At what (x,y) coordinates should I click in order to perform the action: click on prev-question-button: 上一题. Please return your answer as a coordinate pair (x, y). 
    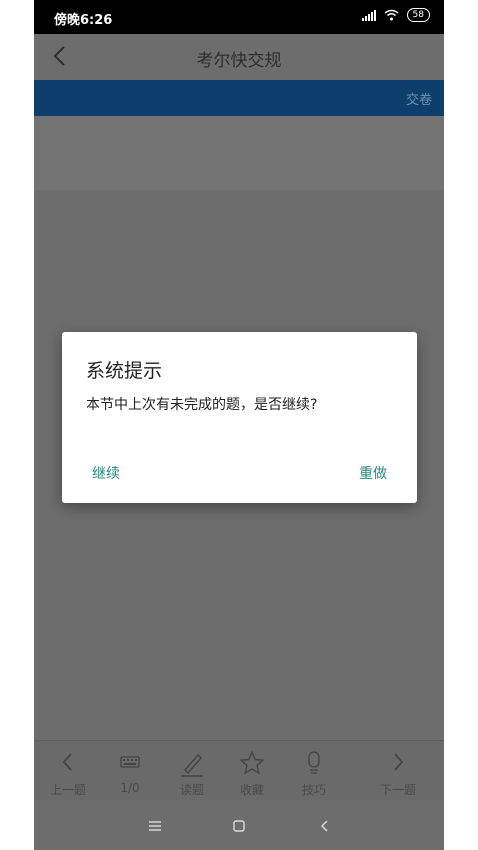
    Looking at the image, I should click on (68, 771).